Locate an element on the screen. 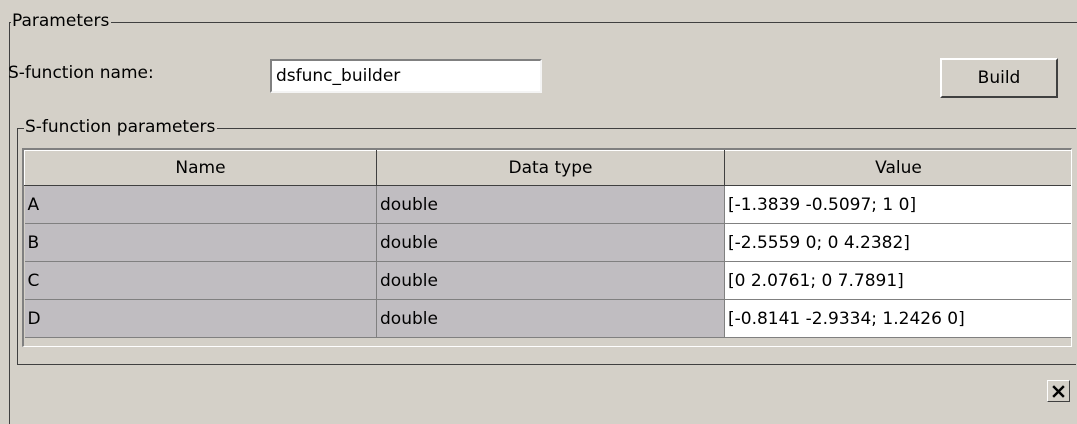  table-row: A double [-1.3839 -0.5097; 1 0] is located at coordinates (547, 204).